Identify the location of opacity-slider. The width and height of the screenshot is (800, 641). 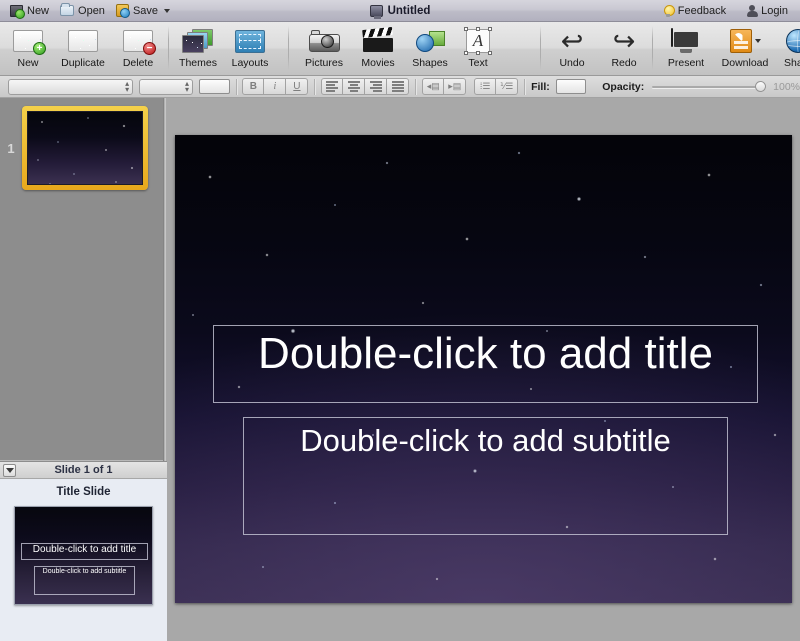
(709, 87).